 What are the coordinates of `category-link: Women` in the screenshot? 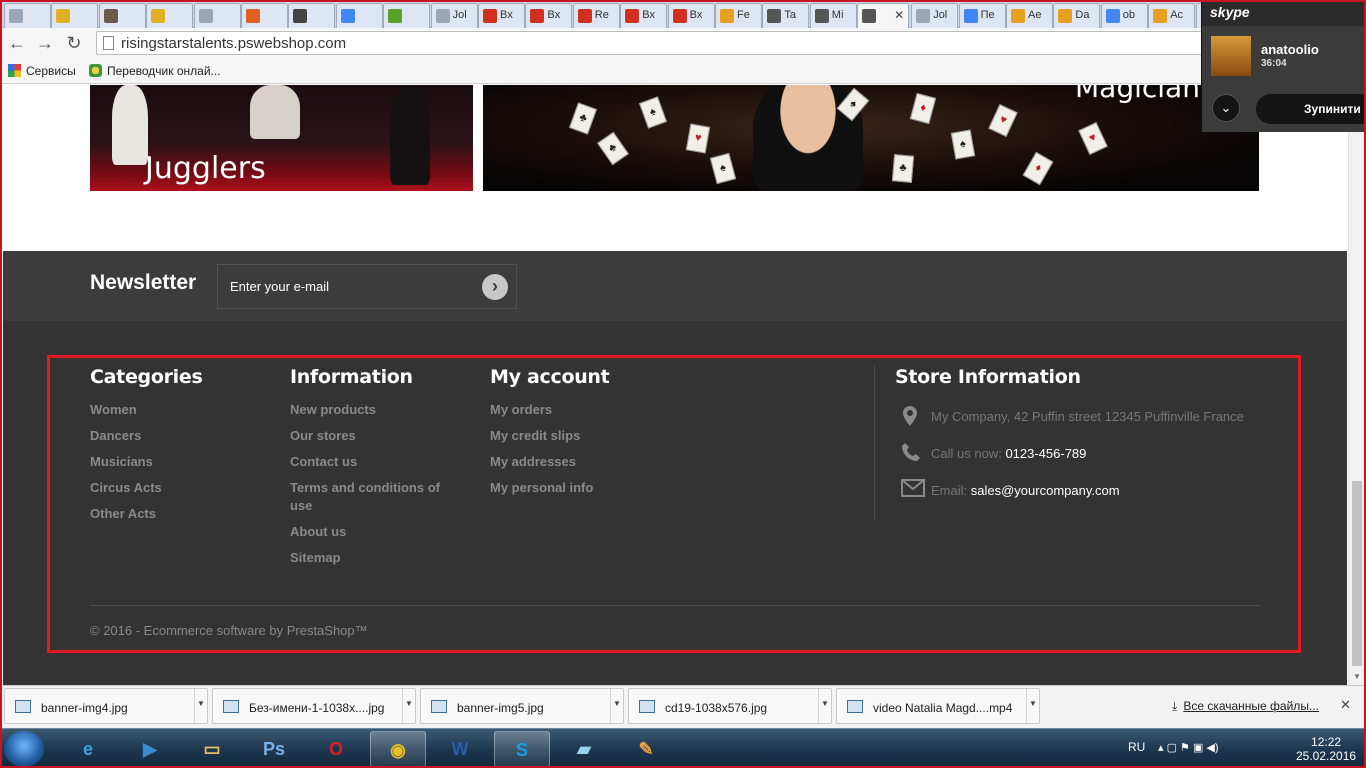 It's located at (180, 410).